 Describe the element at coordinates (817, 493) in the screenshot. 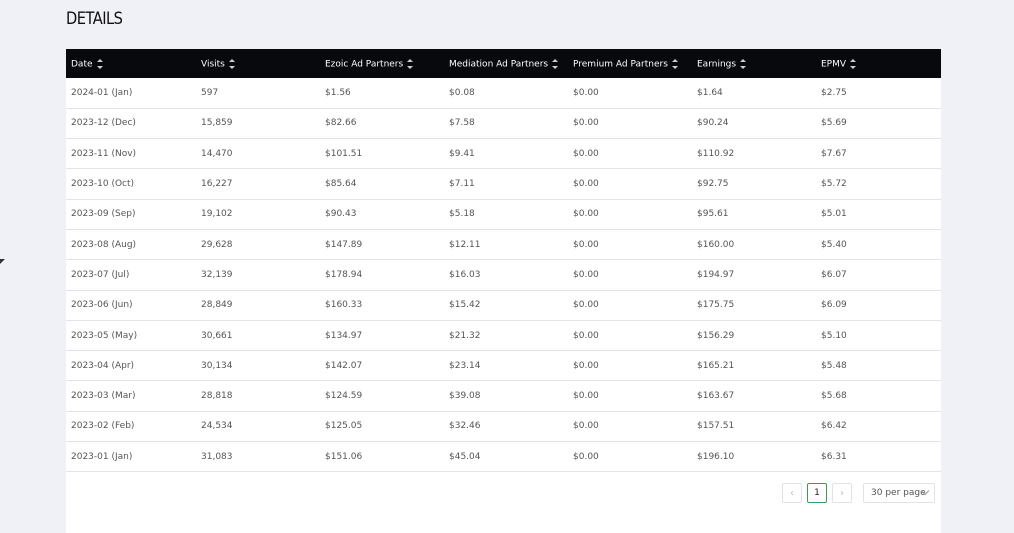

I see `page-button-current: 1` at that location.